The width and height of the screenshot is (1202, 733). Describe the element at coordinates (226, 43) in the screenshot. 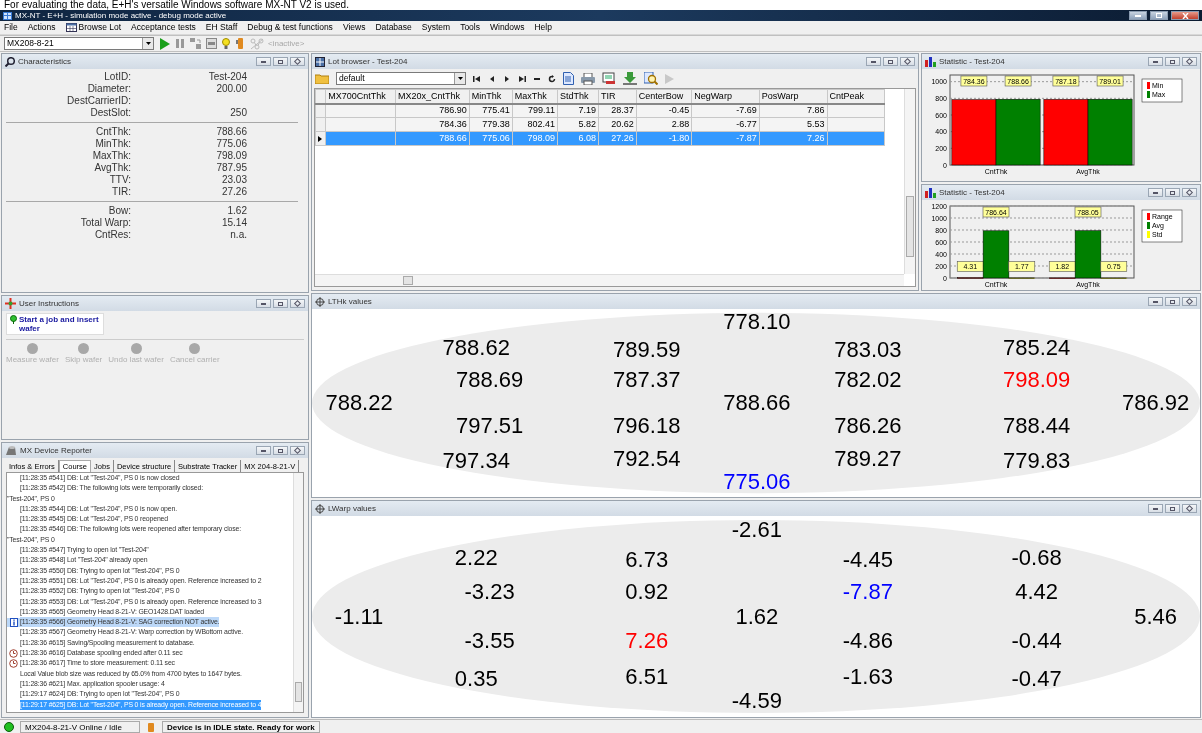

I see `bulb-icon` at that location.